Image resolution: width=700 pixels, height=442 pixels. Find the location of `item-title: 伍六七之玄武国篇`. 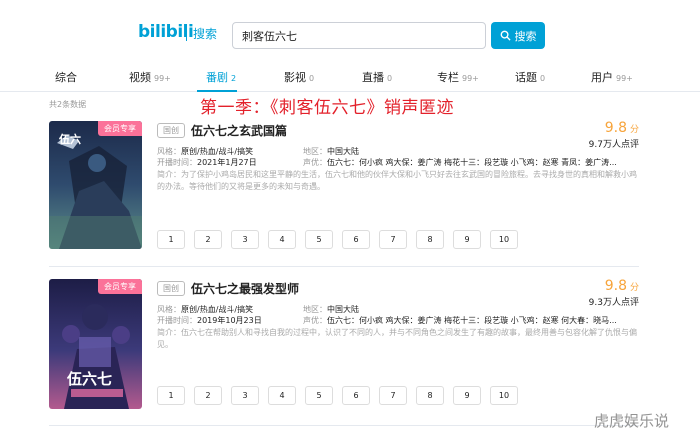

item-title: 伍六七之玄武国篇 is located at coordinates (239, 130).